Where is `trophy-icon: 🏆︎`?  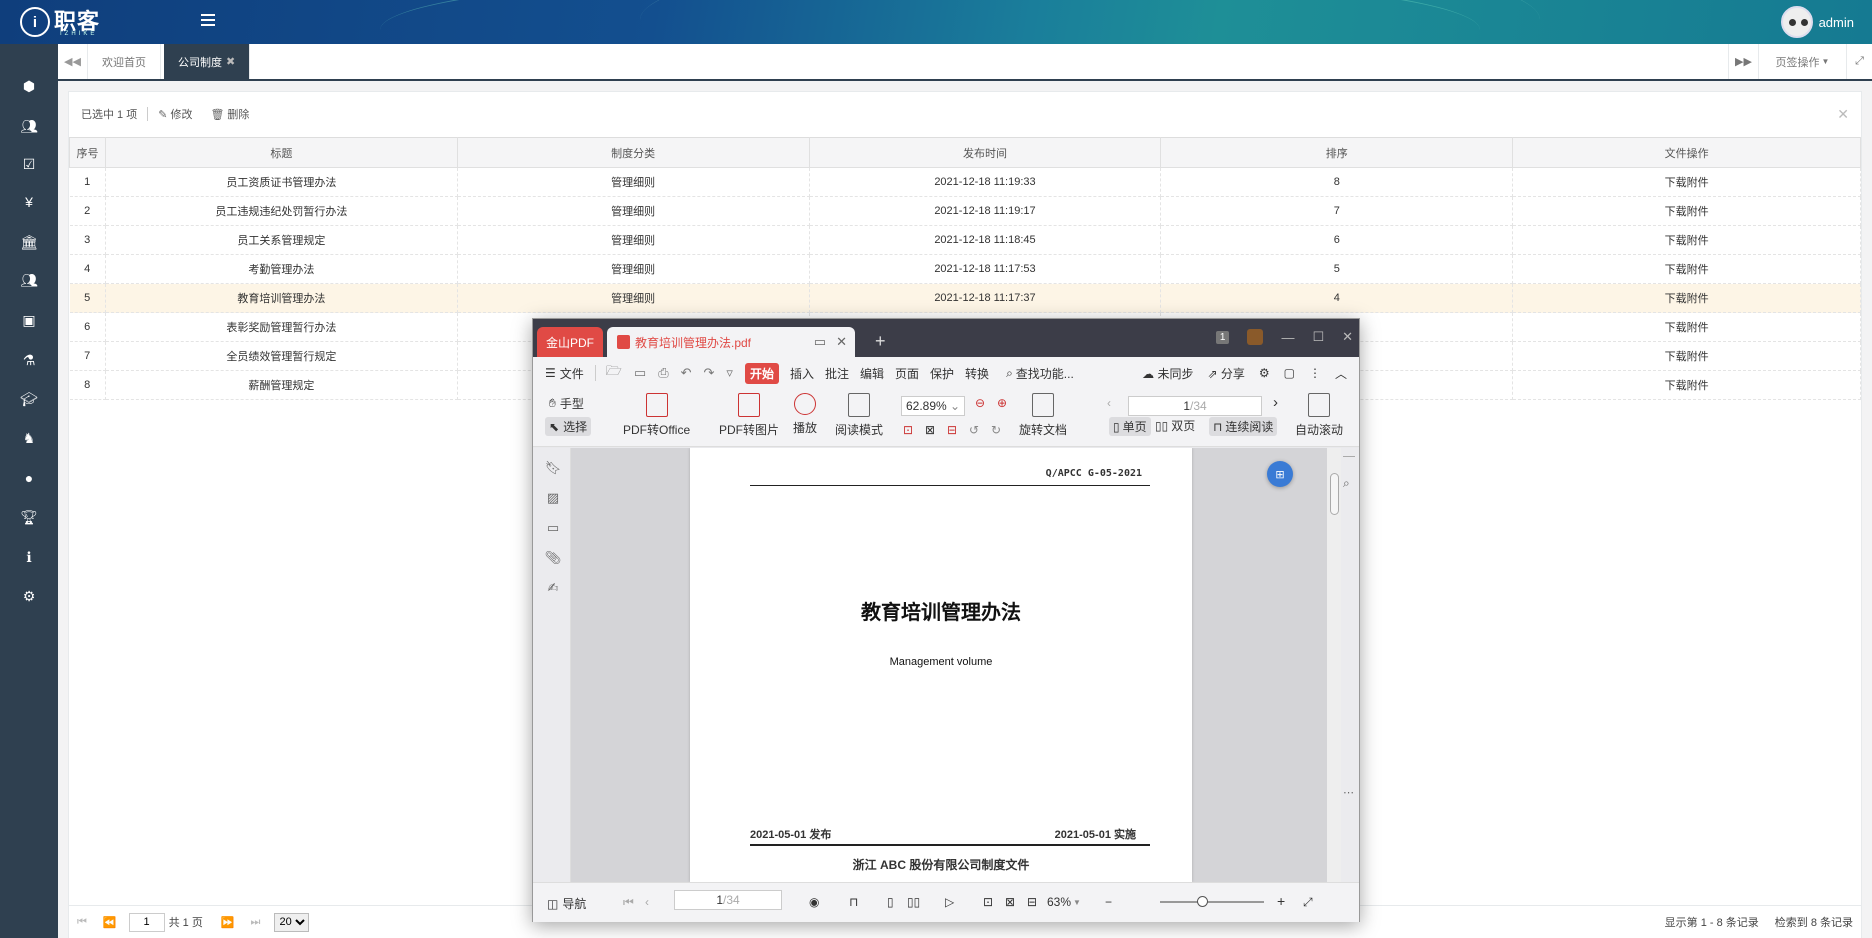
trophy-icon: 🏆︎ is located at coordinates (29, 517).